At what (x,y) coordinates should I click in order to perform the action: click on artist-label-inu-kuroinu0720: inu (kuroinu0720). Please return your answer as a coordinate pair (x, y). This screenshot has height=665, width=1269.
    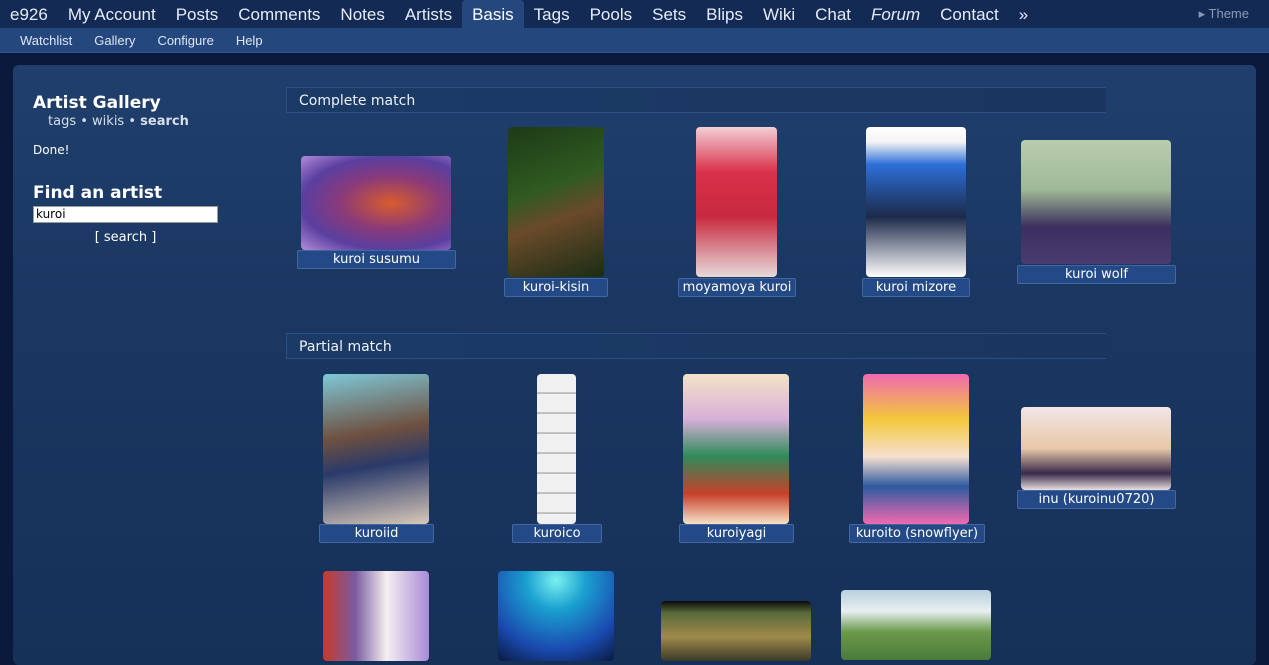
    Looking at the image, I should click on (1096, 499).